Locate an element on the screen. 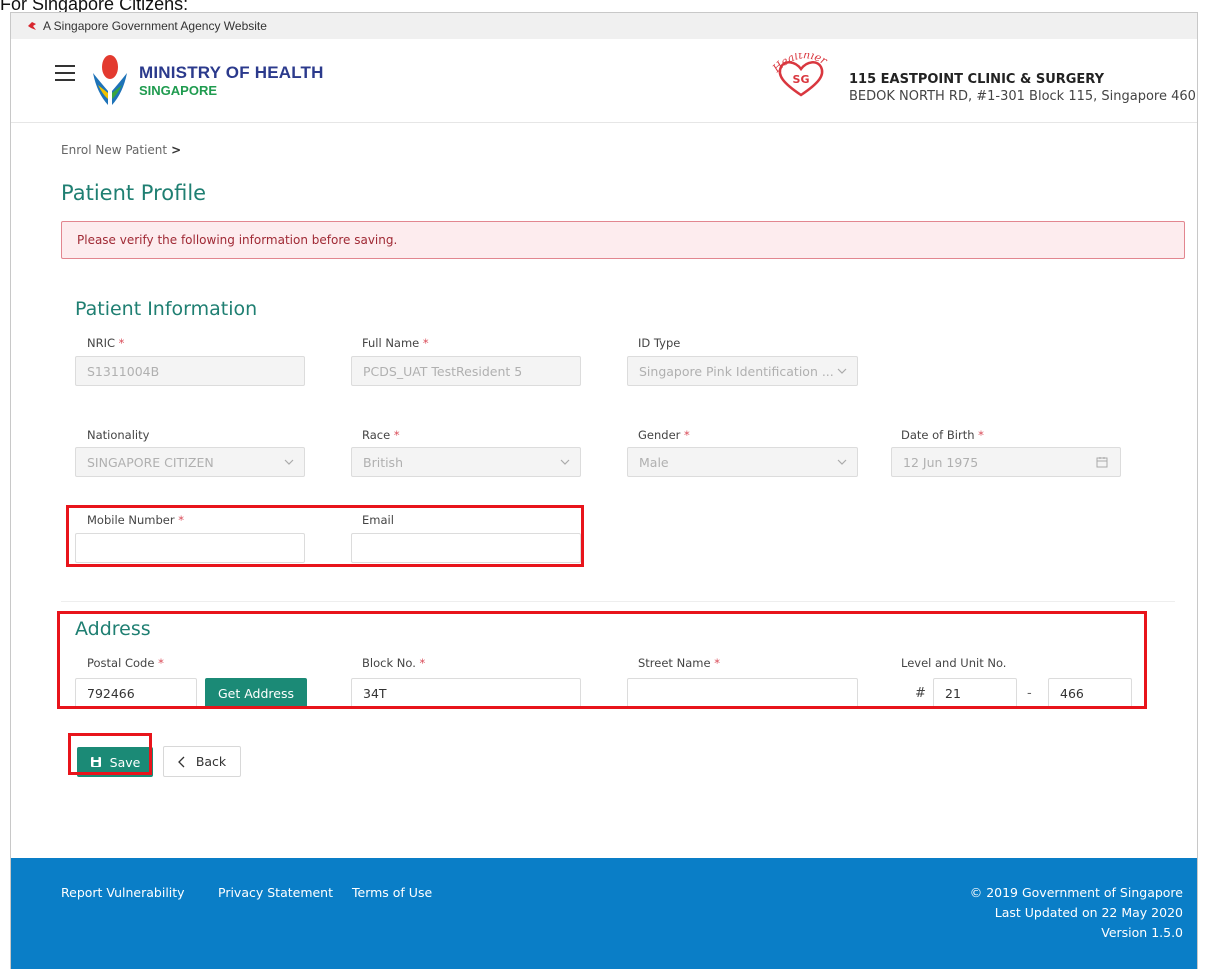  contact-highlight-box is located at coordinates (325, 536).